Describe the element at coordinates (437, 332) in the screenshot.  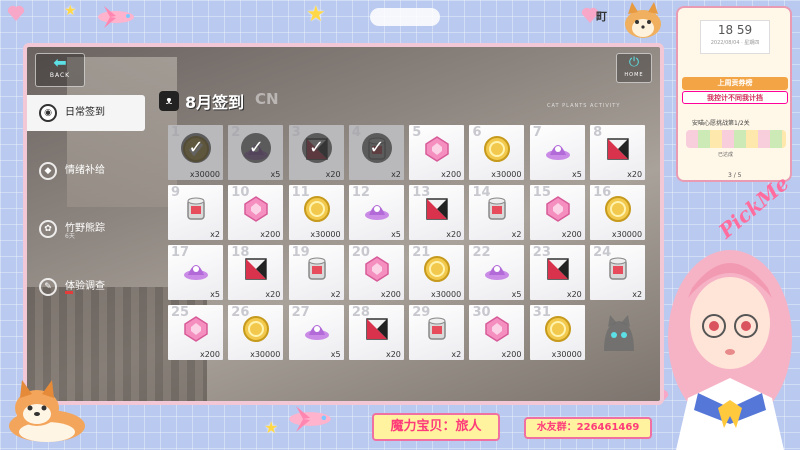
I see `reward-cell-day-29: 29 x2` at that location.